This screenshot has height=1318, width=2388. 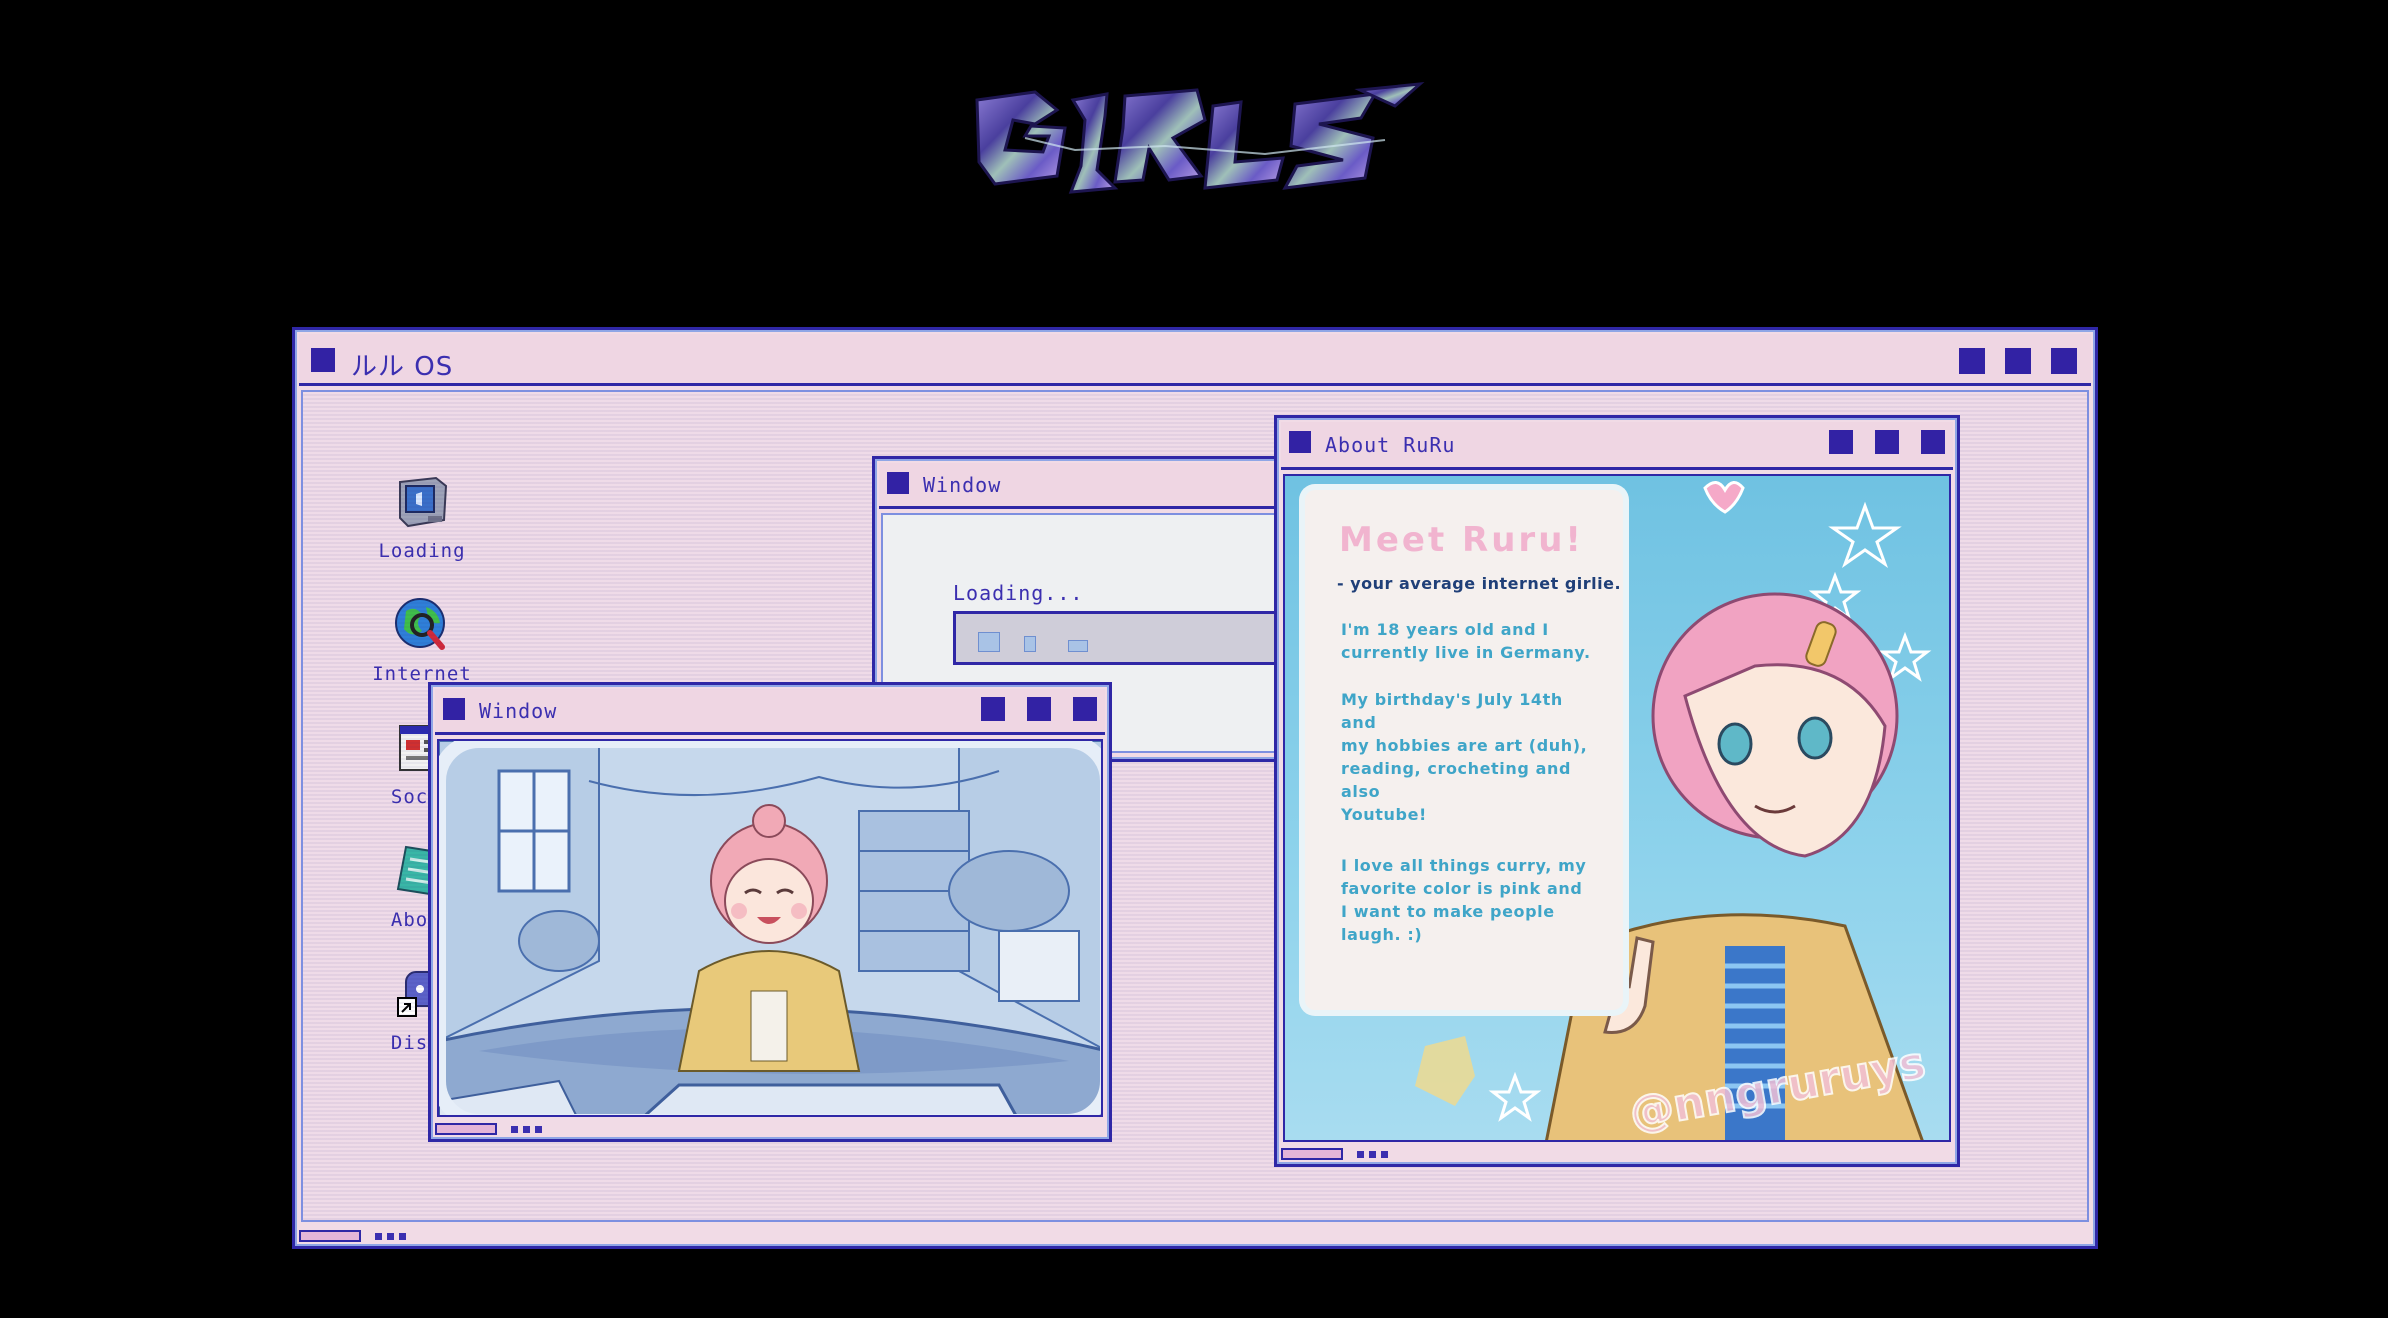 What do you see at coordinates (1195, 145) in the screenshot?
I see `girls-logo` at bounding box center [1195, 145].